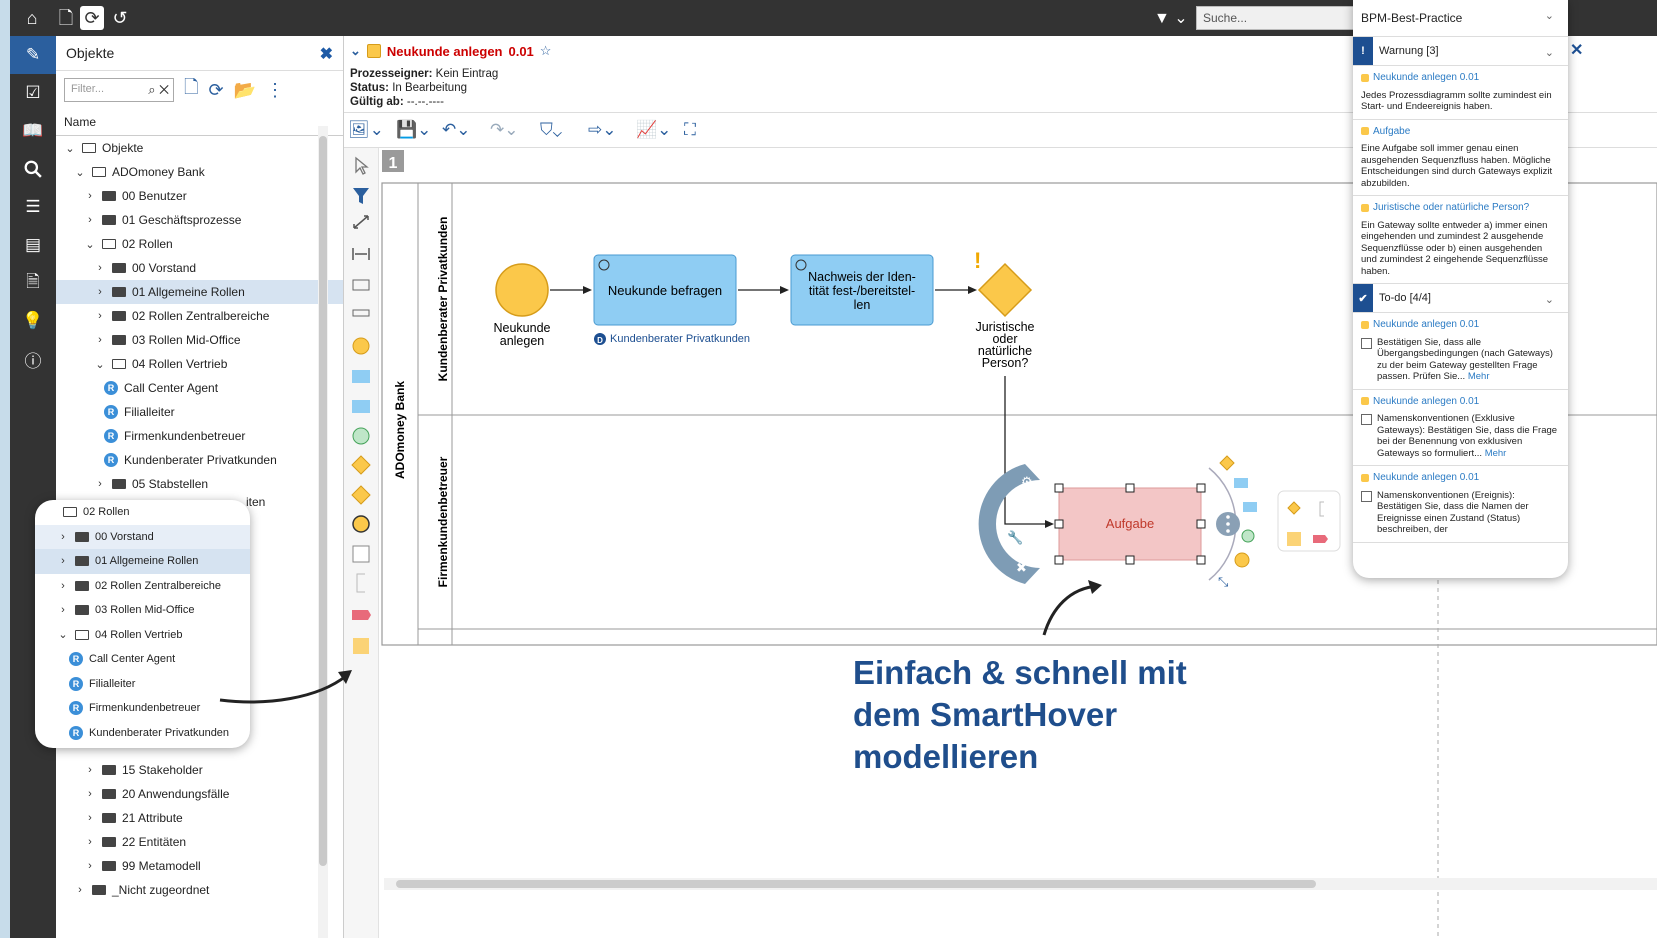  Describe the element at coordinates (361, 436) in the screenshot. I see `message-event-shape` at that location.